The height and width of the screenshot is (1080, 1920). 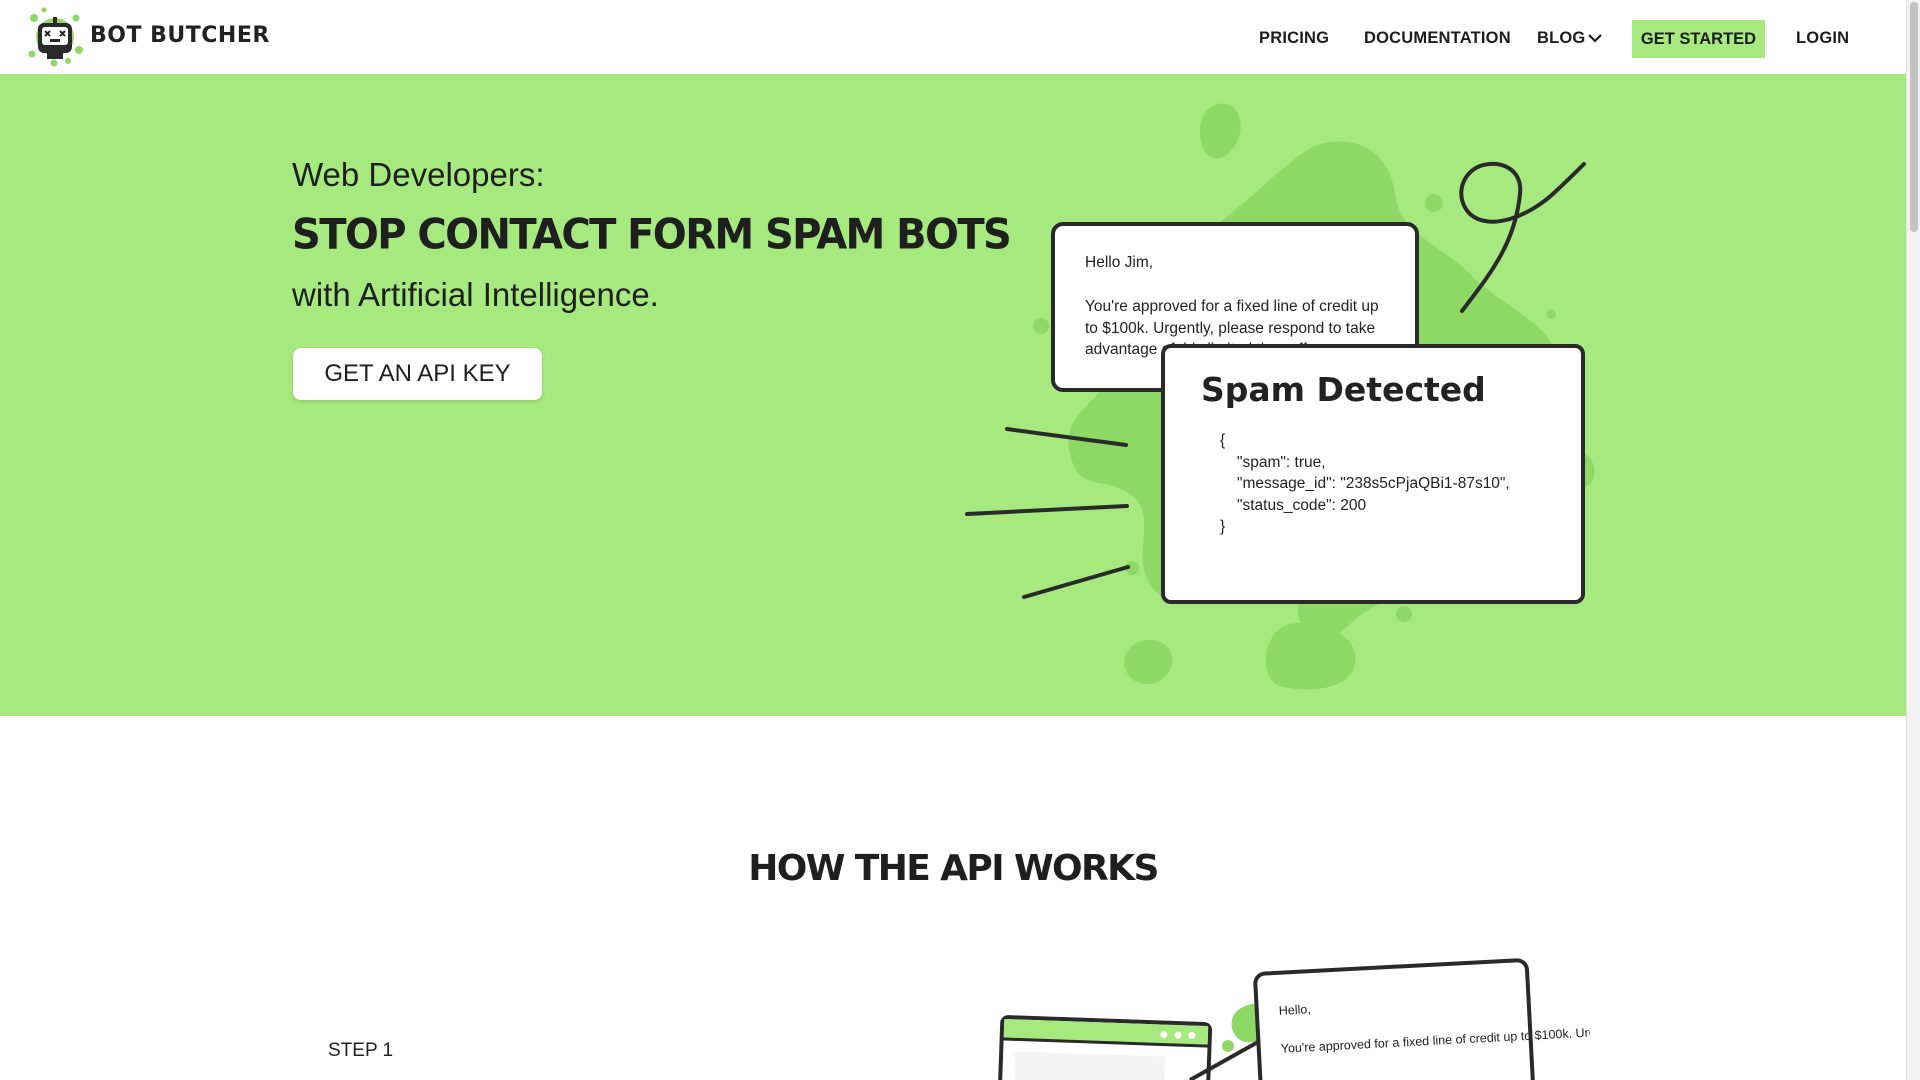 I want to click on json-line: {, so click(x=1223, y=440).